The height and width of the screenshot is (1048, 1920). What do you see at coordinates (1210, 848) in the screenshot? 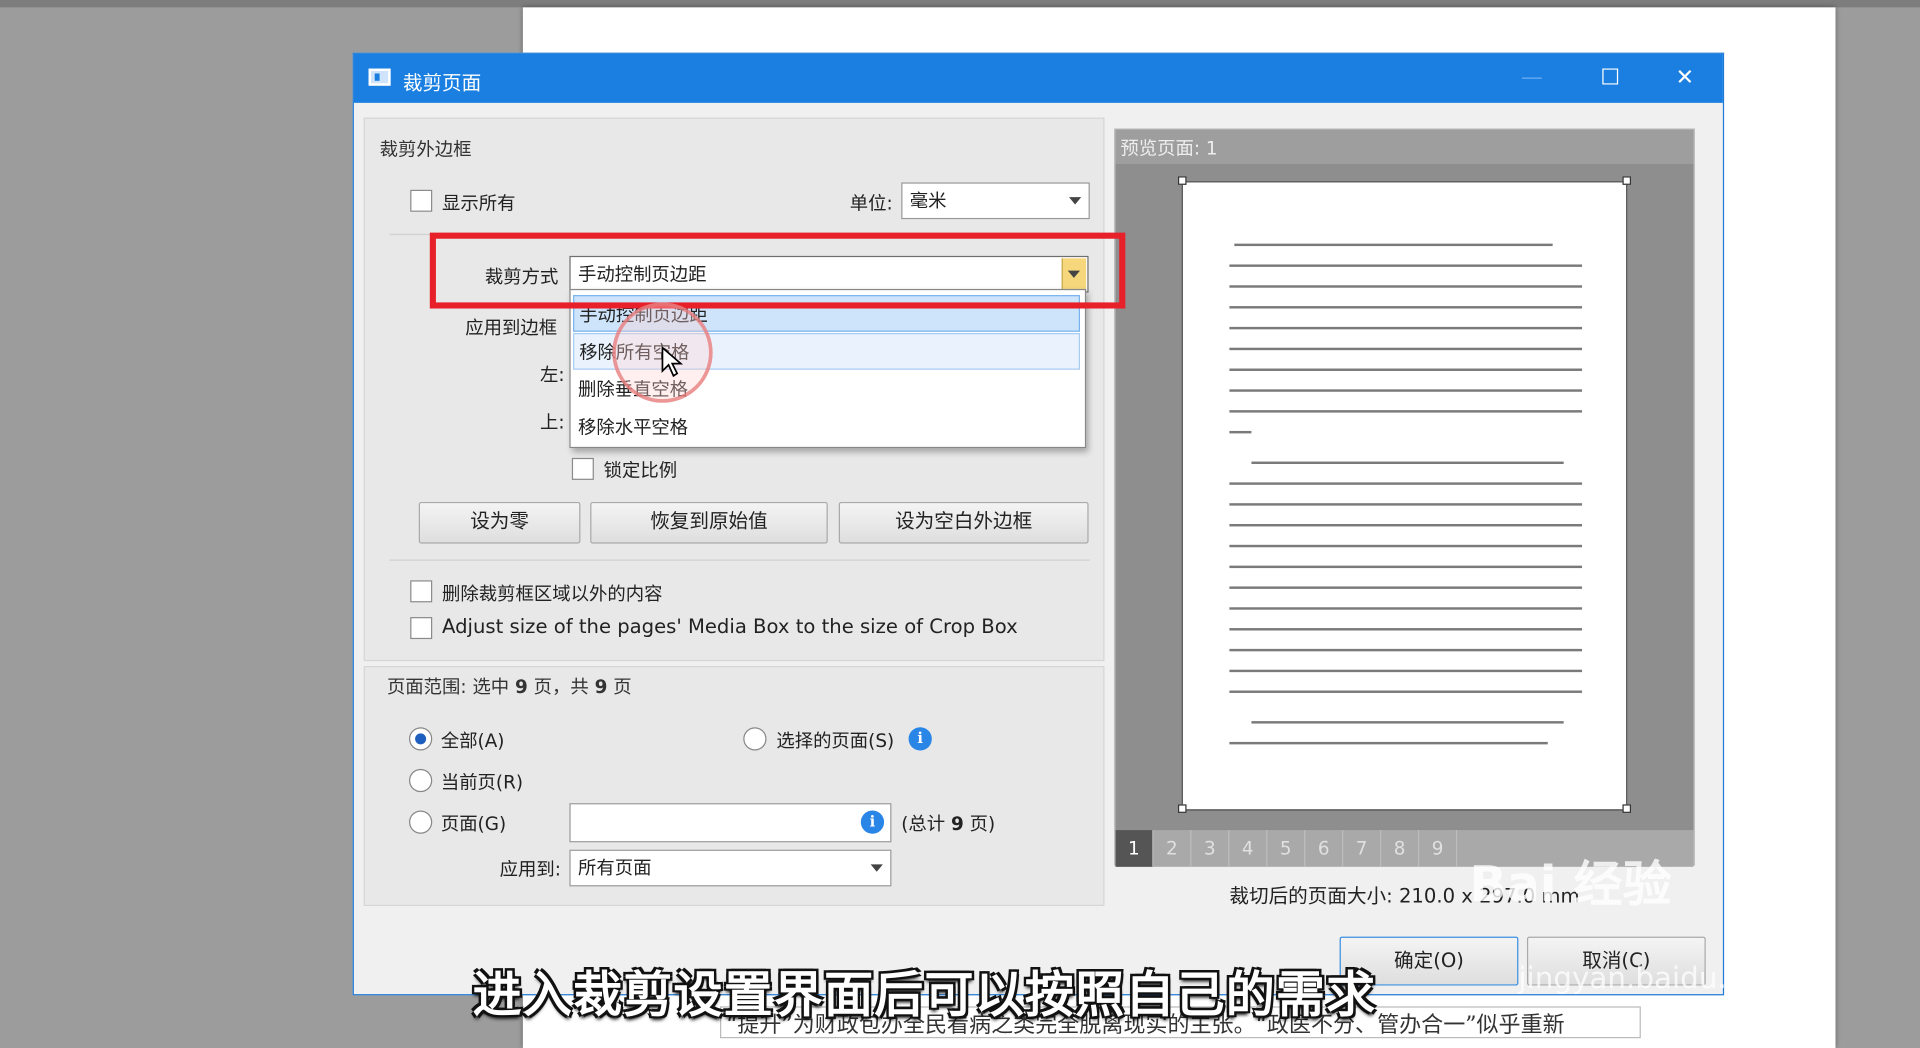
I see `page-tab-3: 3` at bounding box center [1210, 848].